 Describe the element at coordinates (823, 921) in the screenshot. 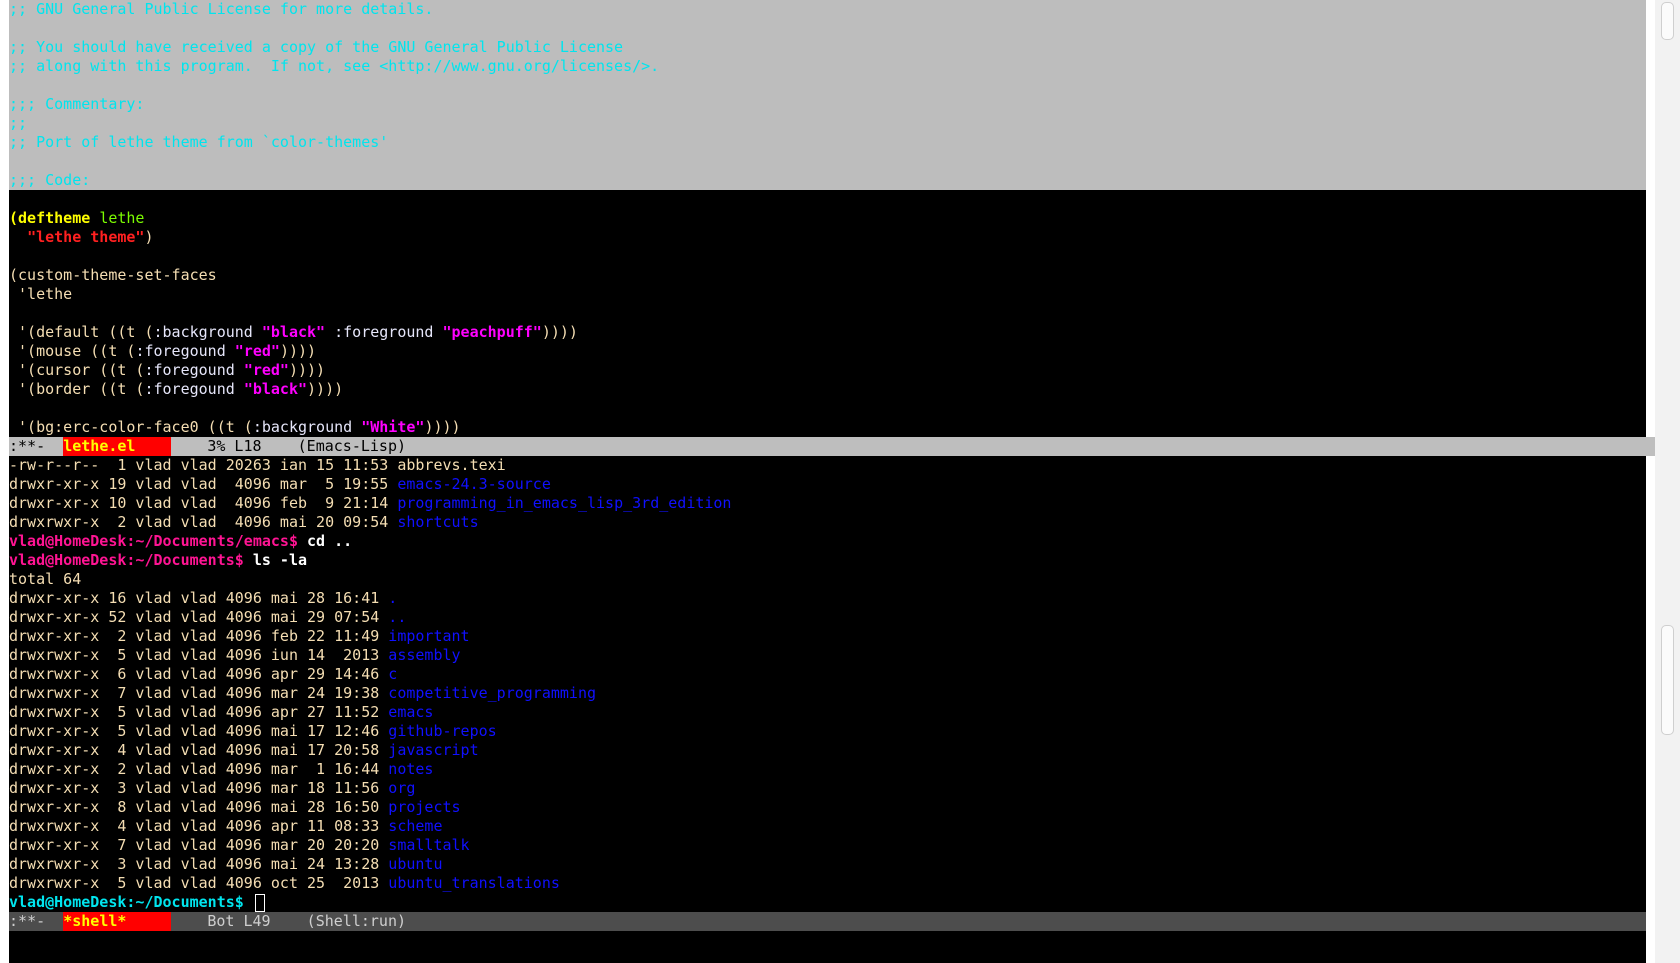

I see `mode-line-bottom: U:**- *shell* Bot L49 (Shell:run)` at that location.